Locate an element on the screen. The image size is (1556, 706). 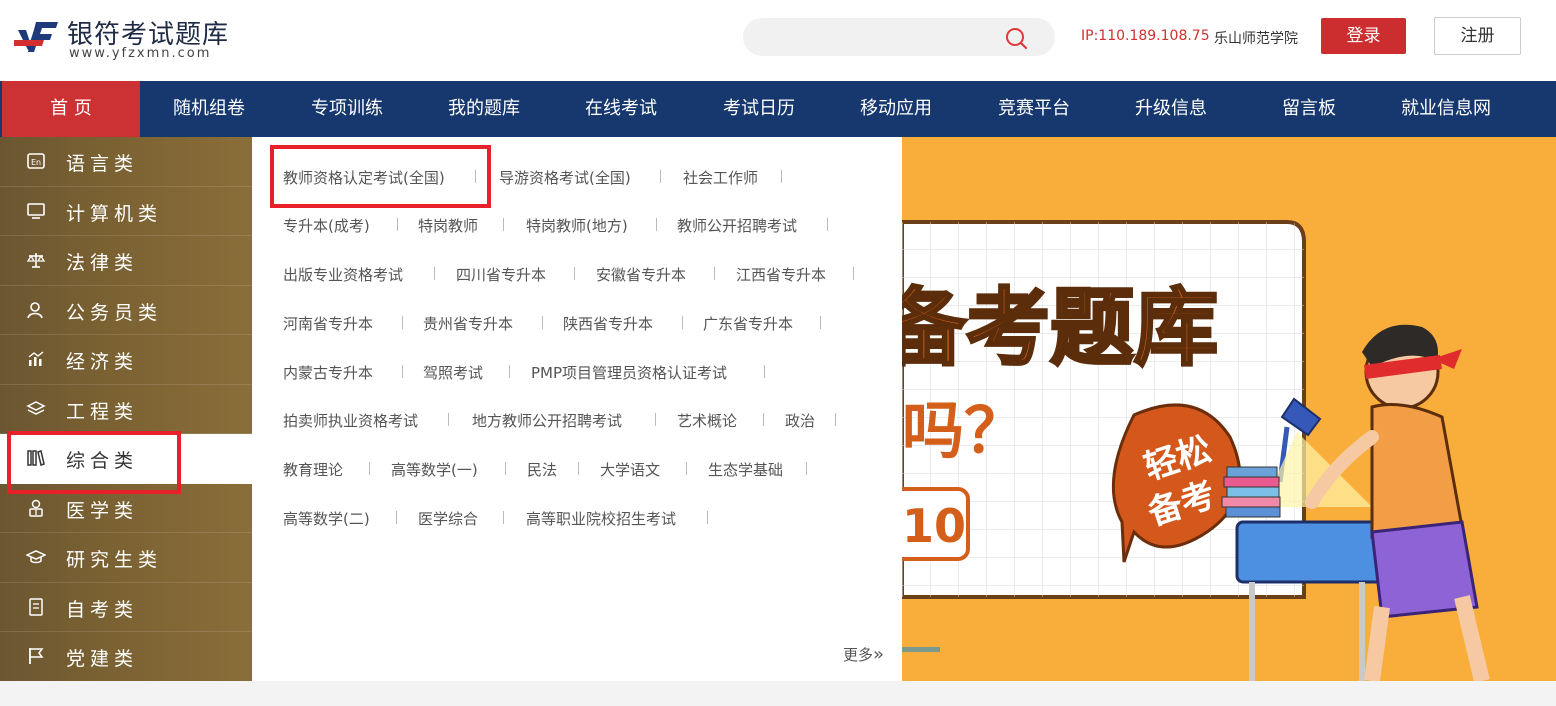
nav-item-mobile-app: 移动应用 is located at coordinates (896, 109).